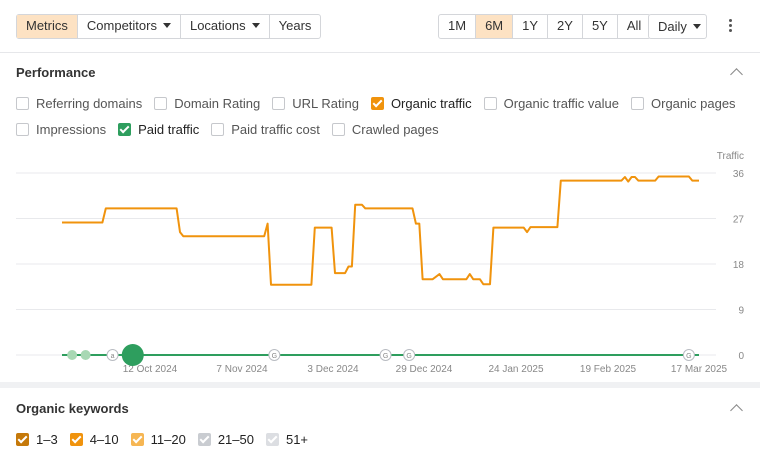 This screenshot has height=462, width=760. What do you see at coordinates (121, 25) in the screenshot?
I see `tab-competitors-label: Competitors` at bounding box center [121, 25].